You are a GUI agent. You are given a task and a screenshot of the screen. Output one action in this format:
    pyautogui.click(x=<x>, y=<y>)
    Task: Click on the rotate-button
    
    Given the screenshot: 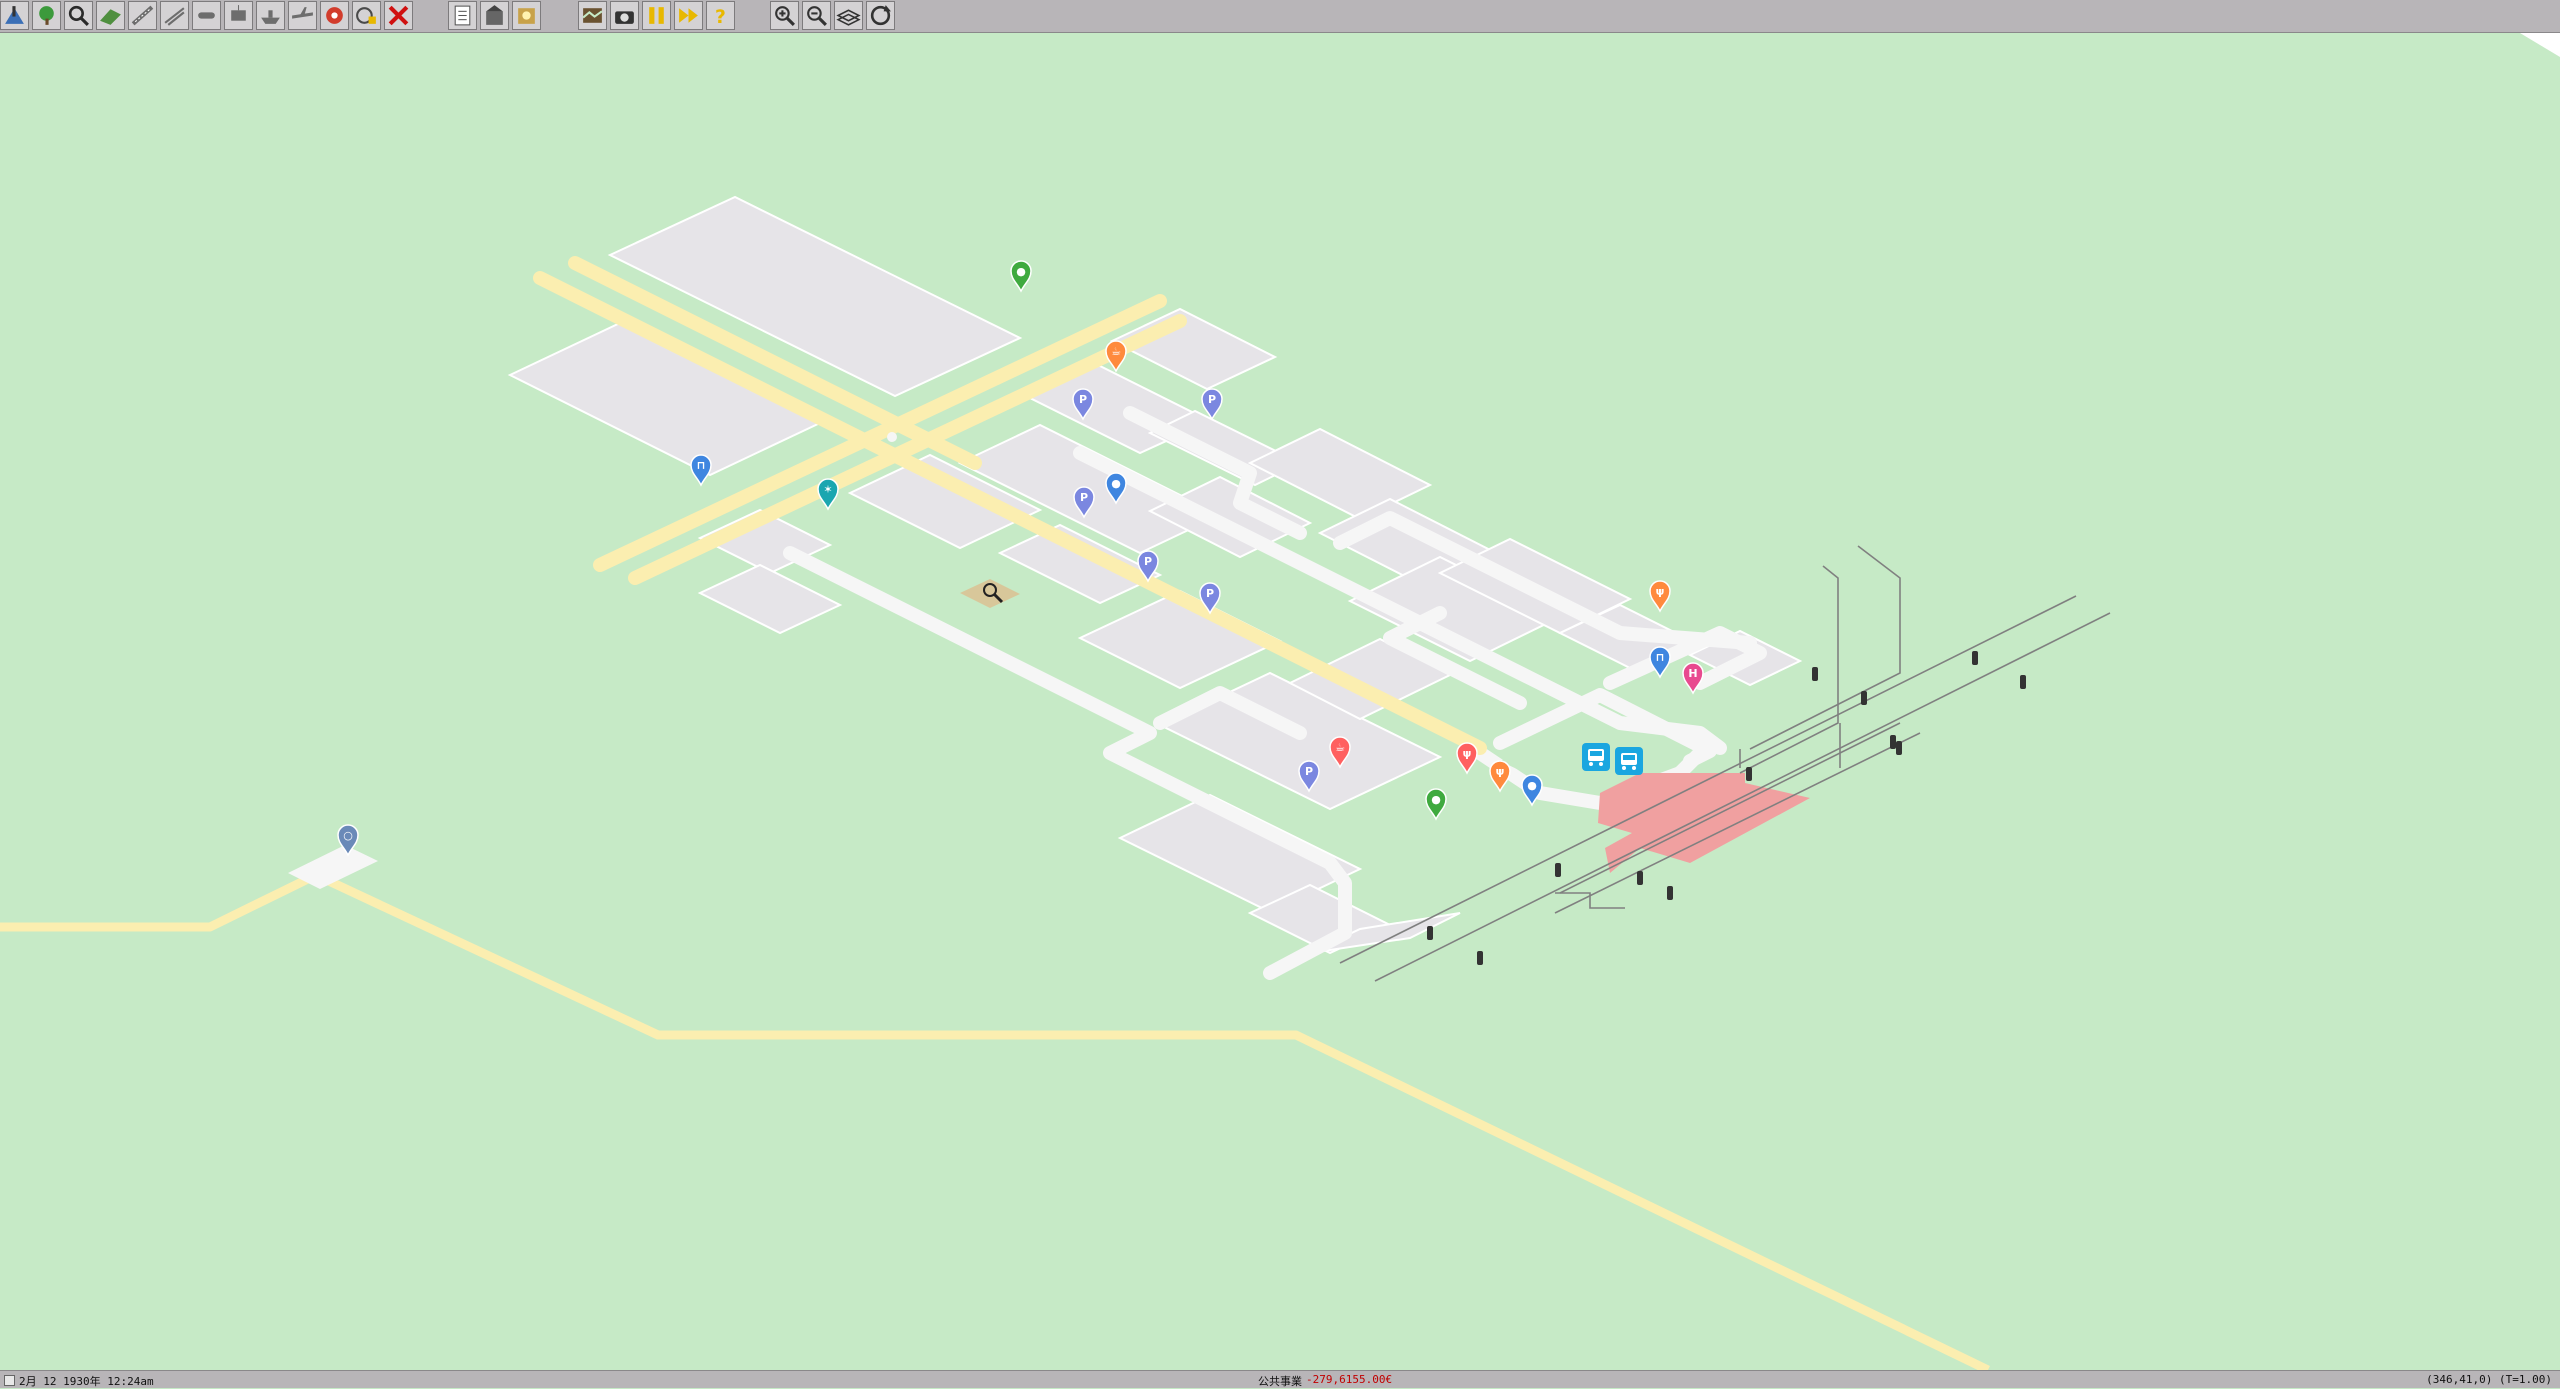 What is the action you would take?
    pyautogui.click(x=880, y=15)
    